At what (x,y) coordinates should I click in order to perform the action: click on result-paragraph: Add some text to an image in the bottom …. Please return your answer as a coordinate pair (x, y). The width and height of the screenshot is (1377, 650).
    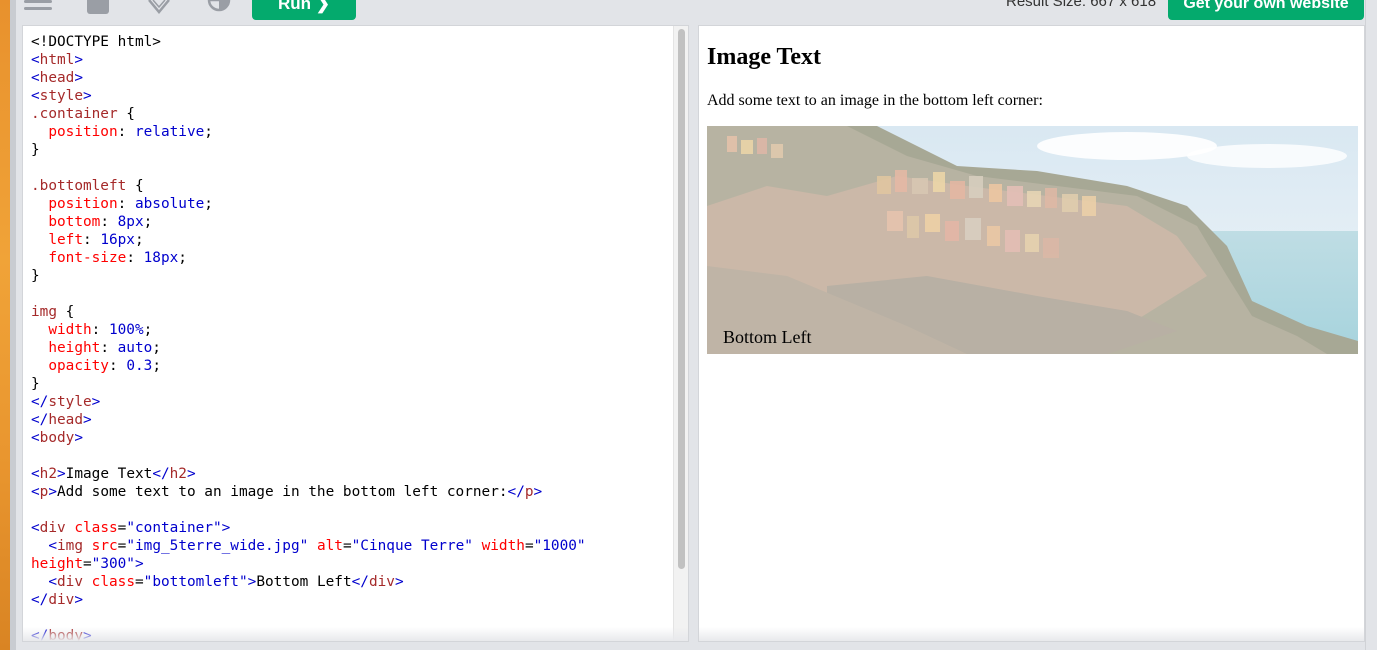
    Looking at the image, I should click on (875, 100).